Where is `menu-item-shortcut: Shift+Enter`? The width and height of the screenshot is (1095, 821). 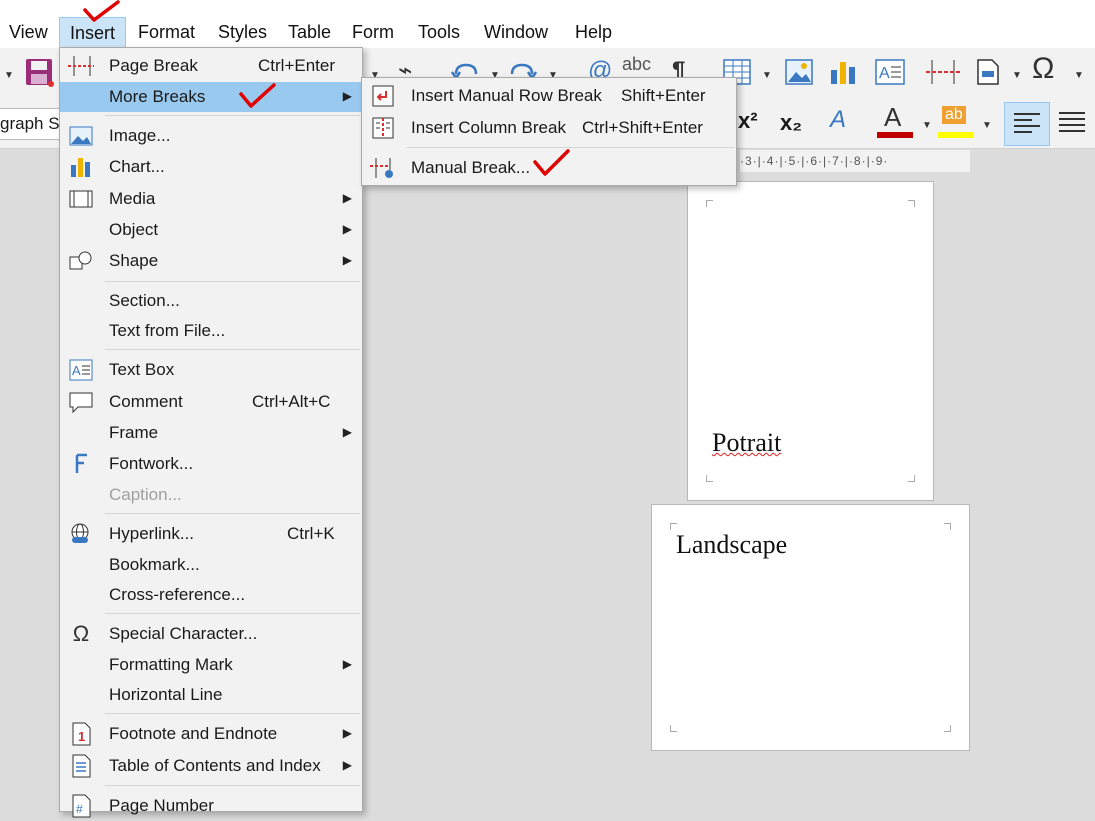 menu-item-shortcut: Shift+Enter is located at coordinates (663, 95).